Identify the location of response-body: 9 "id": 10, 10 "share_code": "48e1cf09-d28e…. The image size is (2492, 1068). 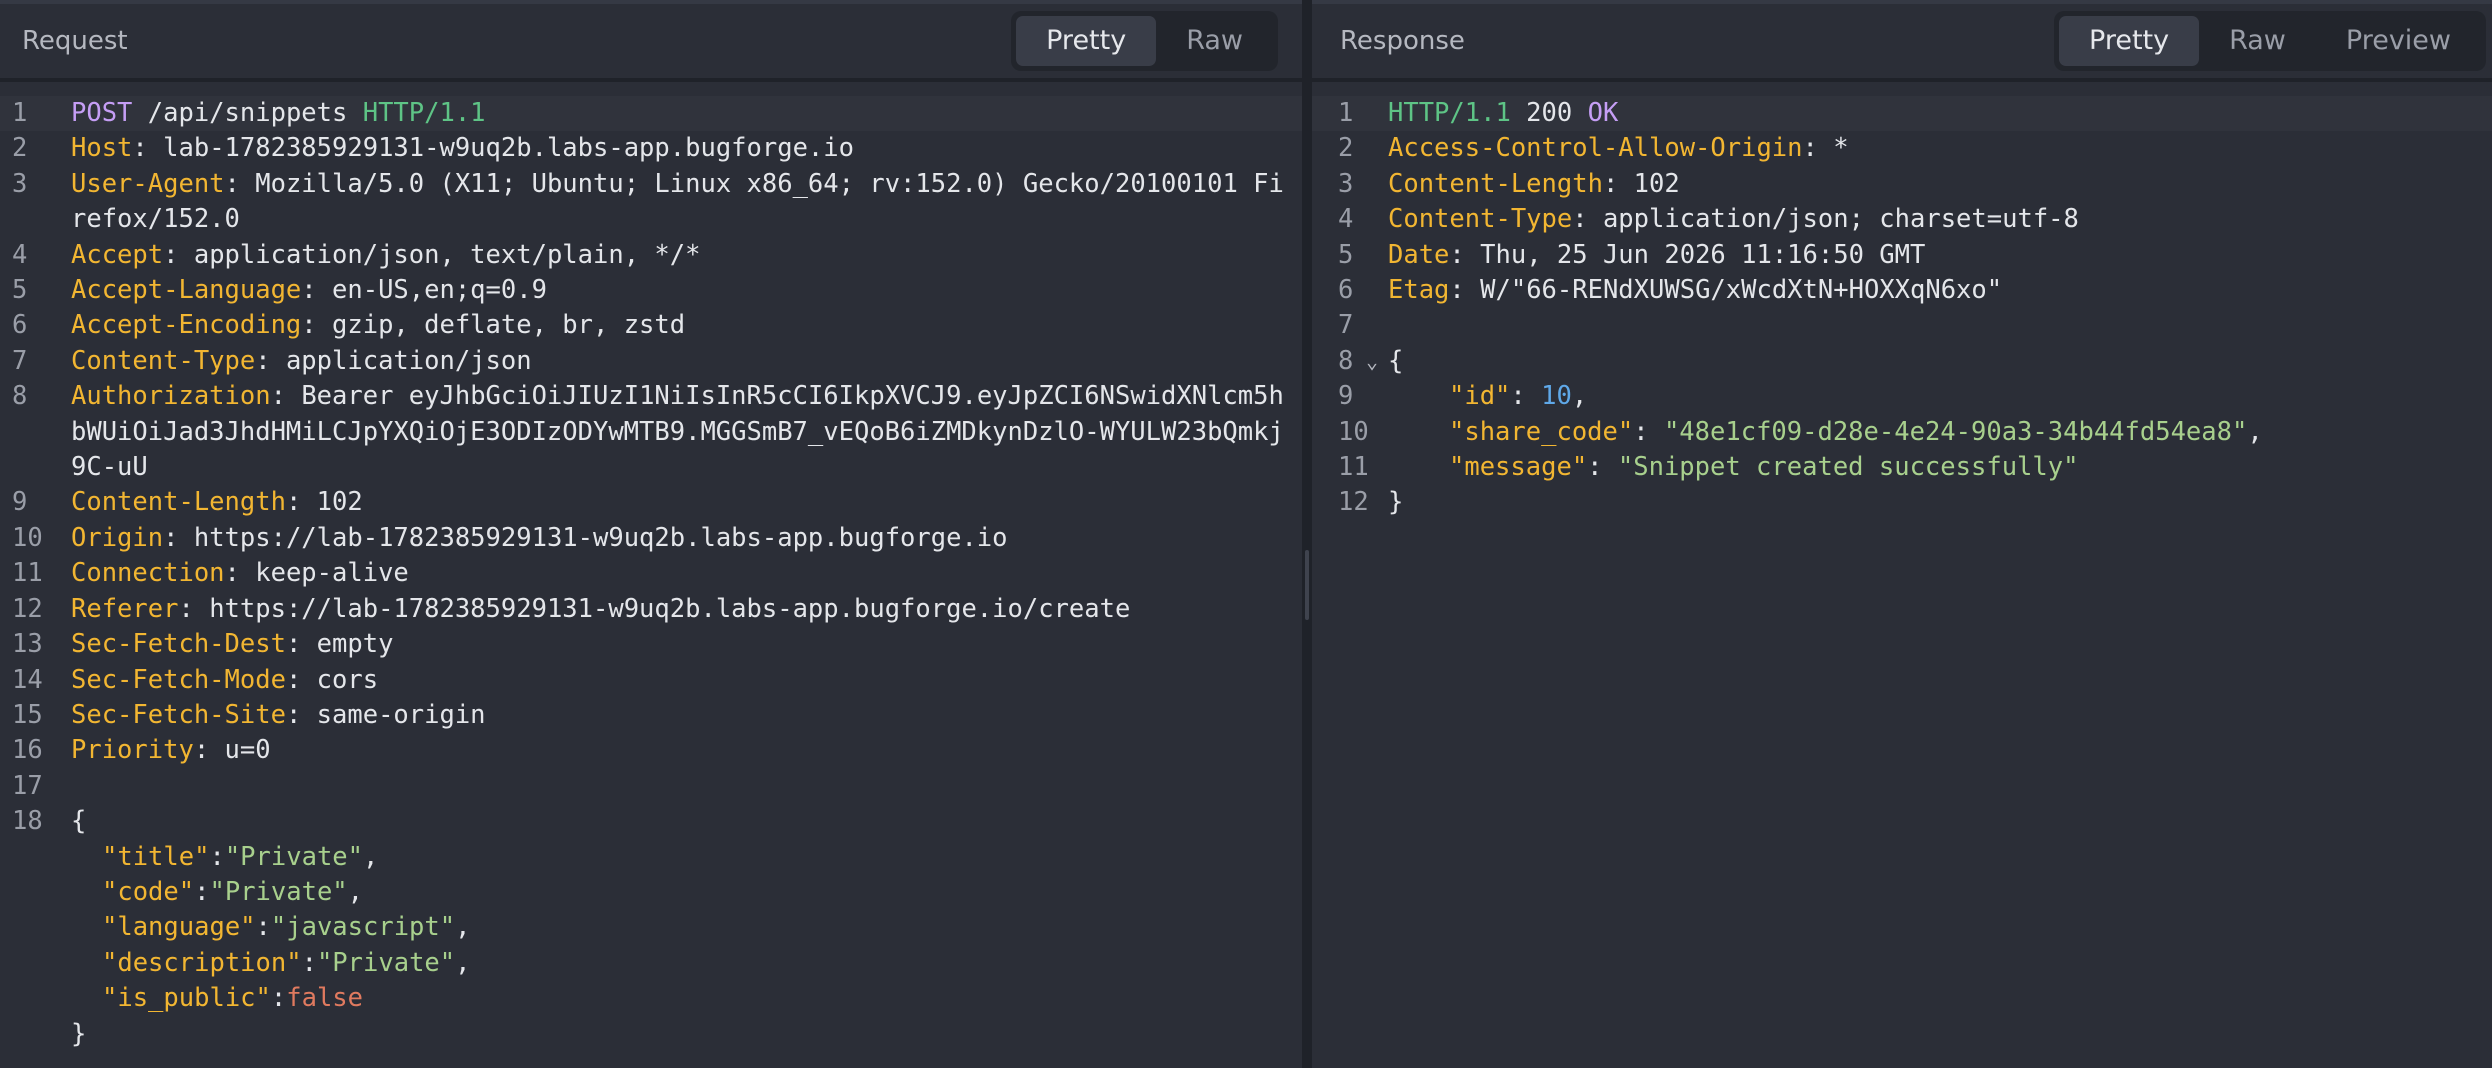
(1902, 432).